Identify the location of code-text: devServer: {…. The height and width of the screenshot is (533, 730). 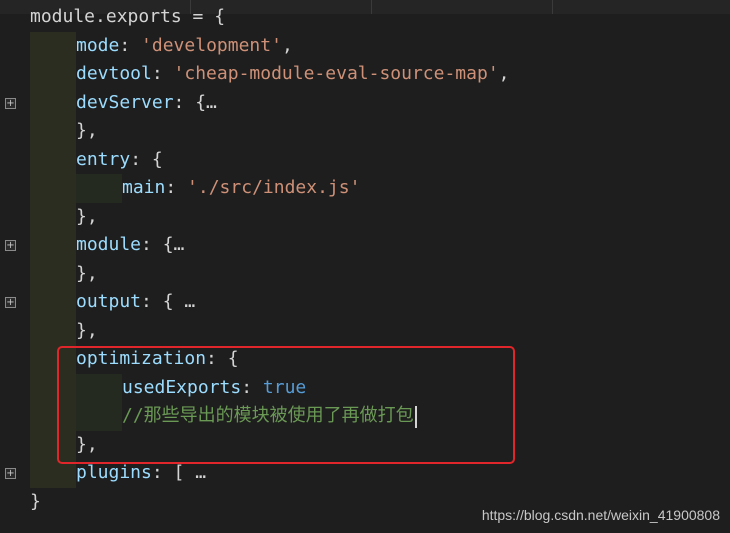
(146, 103).